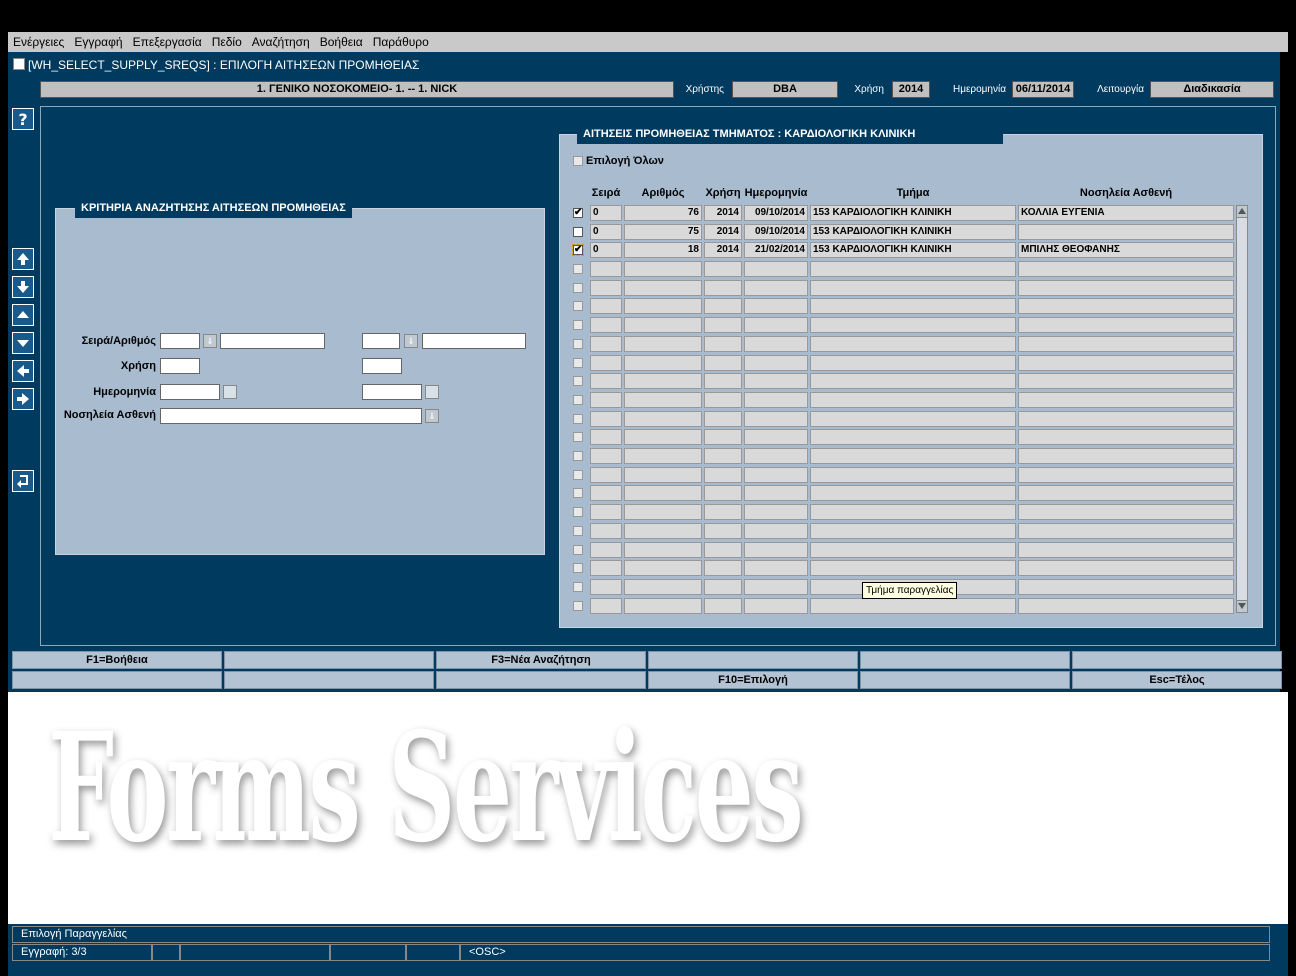 This screenshot has width=1296, height=976. What do you see at coordinates (411, 341) in the screenshot?
I see `series-to-lov-button: ⇓` at bounding box center [411, 341].